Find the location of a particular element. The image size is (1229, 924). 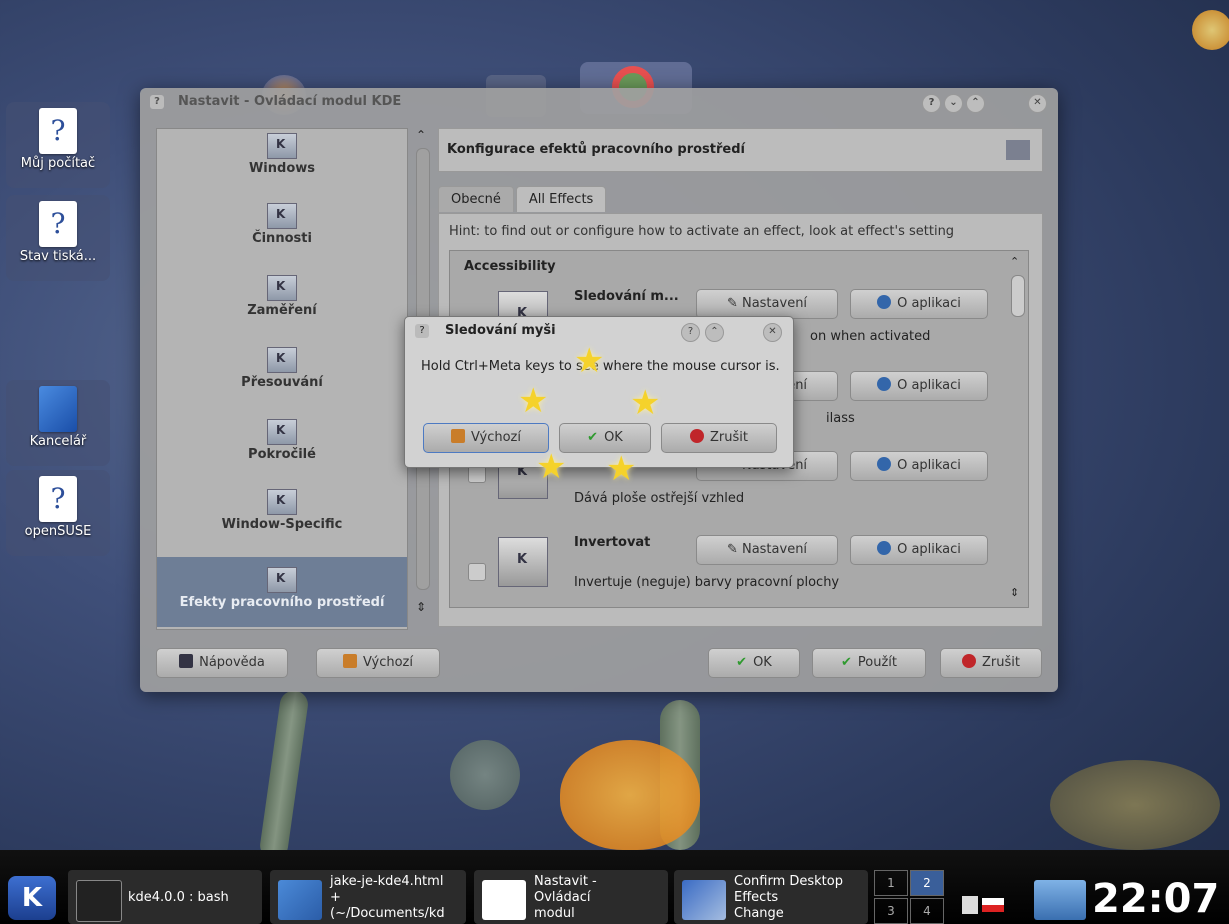

kde-menu-button: K is located at coordinates (32, 898).